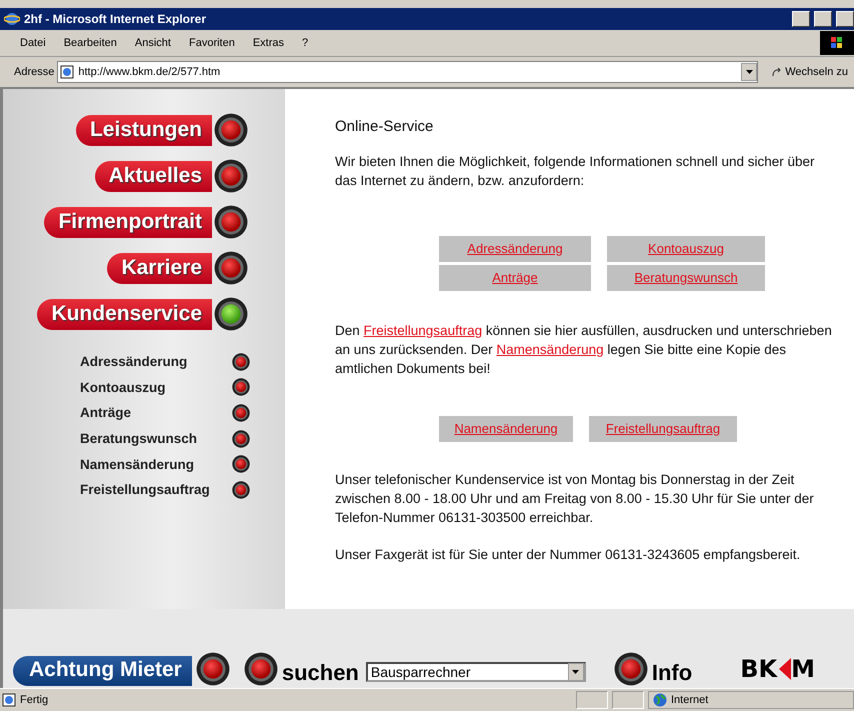  What do you see at coordinates (35, 700) in the screenshot?
I see `status-text: Fertig` at bounding box center [35, 700].